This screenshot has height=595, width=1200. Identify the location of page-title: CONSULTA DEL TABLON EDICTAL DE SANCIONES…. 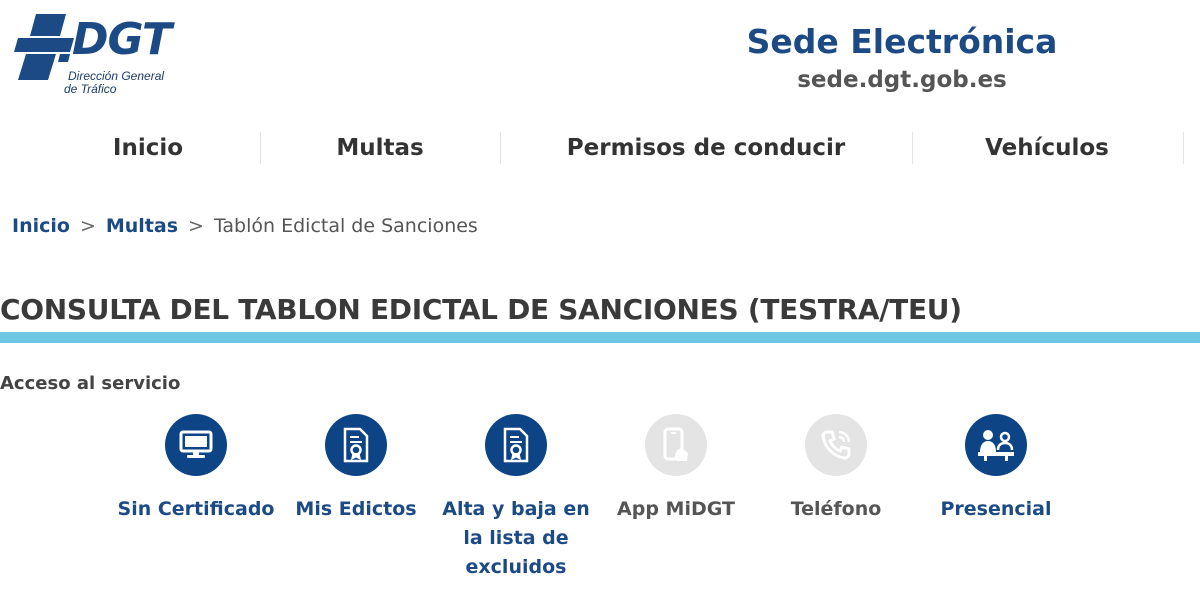
(481, 309).